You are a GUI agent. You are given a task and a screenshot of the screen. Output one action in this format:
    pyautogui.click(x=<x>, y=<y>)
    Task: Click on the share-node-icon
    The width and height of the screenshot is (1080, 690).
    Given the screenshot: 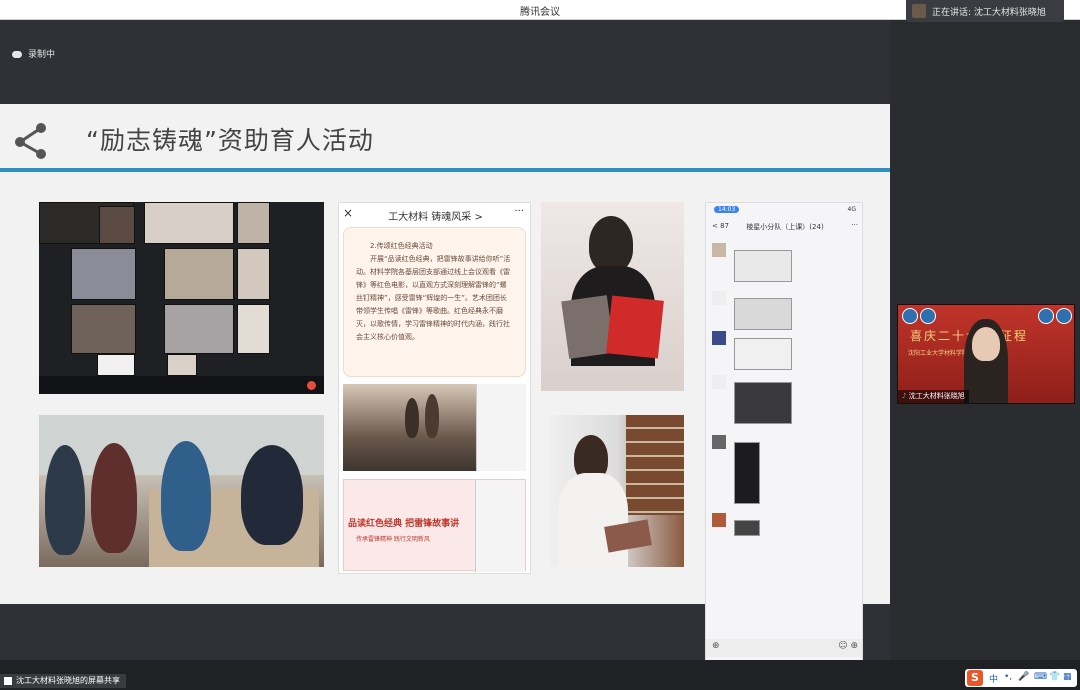 What is the action you would take?
    pyautogui.click(x=30, y=141)
    